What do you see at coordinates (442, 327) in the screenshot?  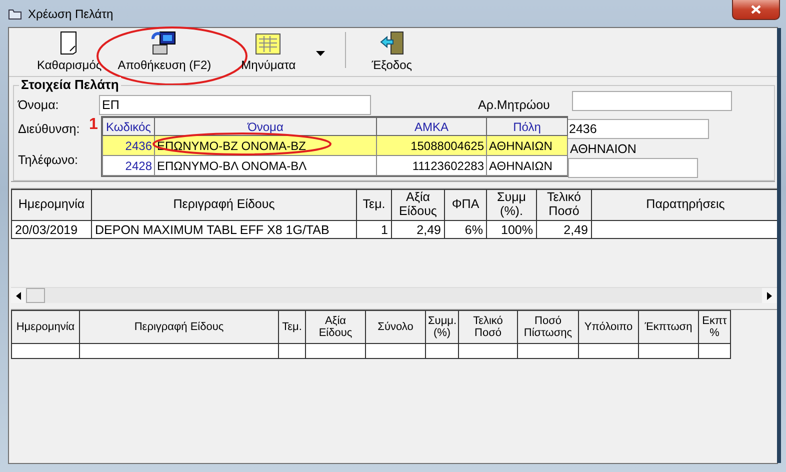 I see `column-header: Συμμ. (%)` at bounding box center [442, 327].